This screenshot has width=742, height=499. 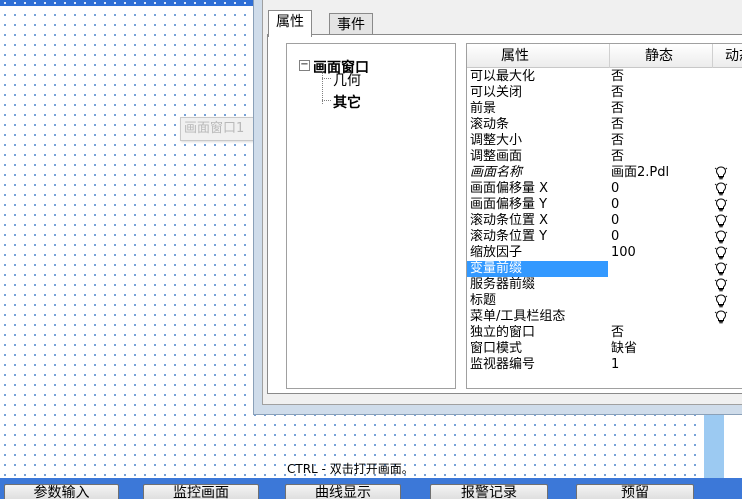 I want to click on property-name: 画面名称, so click(x=496, y=172).